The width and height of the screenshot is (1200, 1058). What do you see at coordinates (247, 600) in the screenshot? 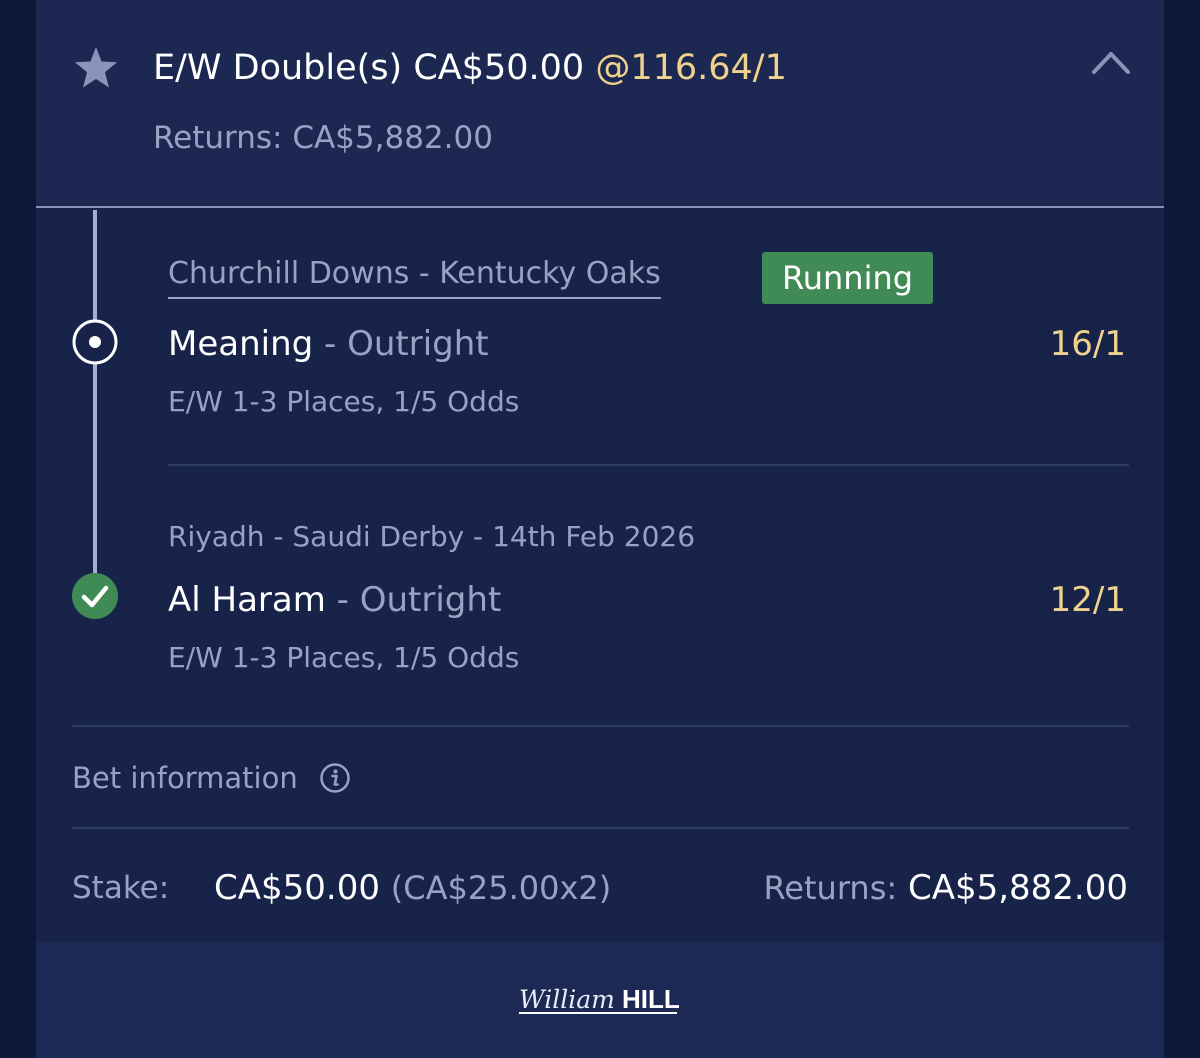
I see `runner-name: Al Haram` at bounding box center [247, 600].